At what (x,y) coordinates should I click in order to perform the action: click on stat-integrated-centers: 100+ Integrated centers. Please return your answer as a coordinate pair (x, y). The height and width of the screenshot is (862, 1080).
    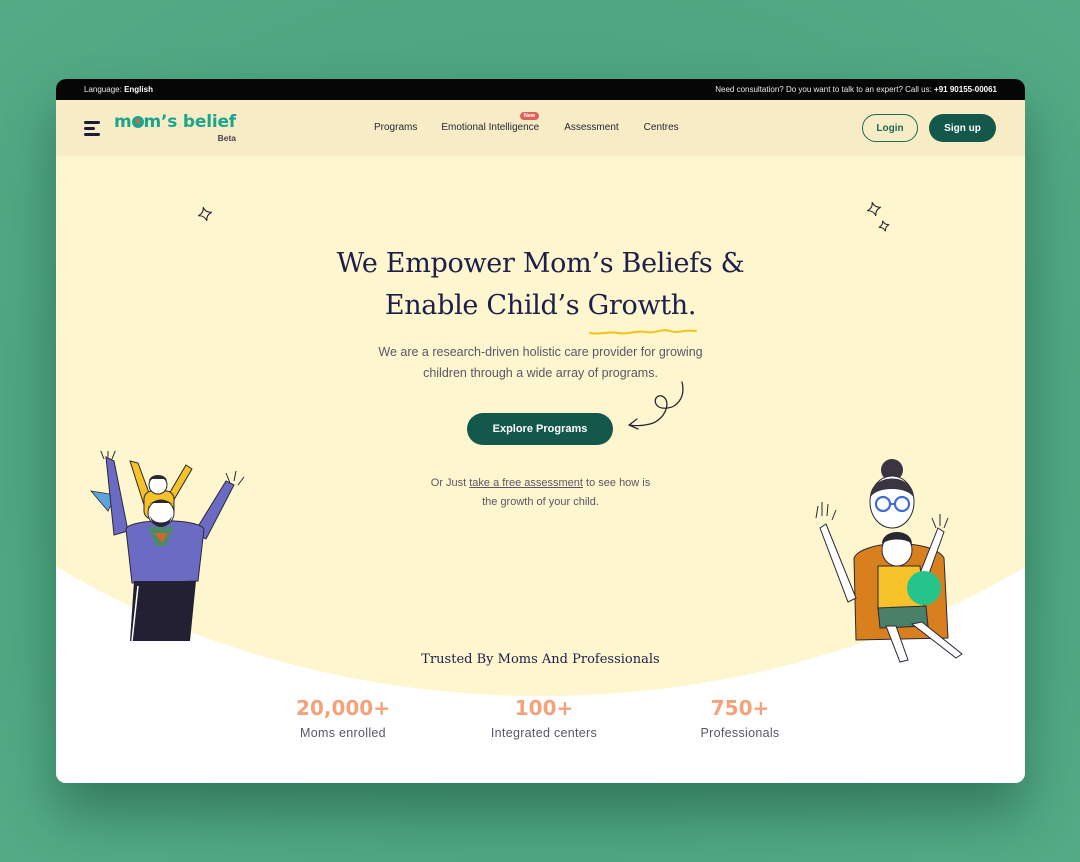
    Looking at the image, I should click on (544, 718).